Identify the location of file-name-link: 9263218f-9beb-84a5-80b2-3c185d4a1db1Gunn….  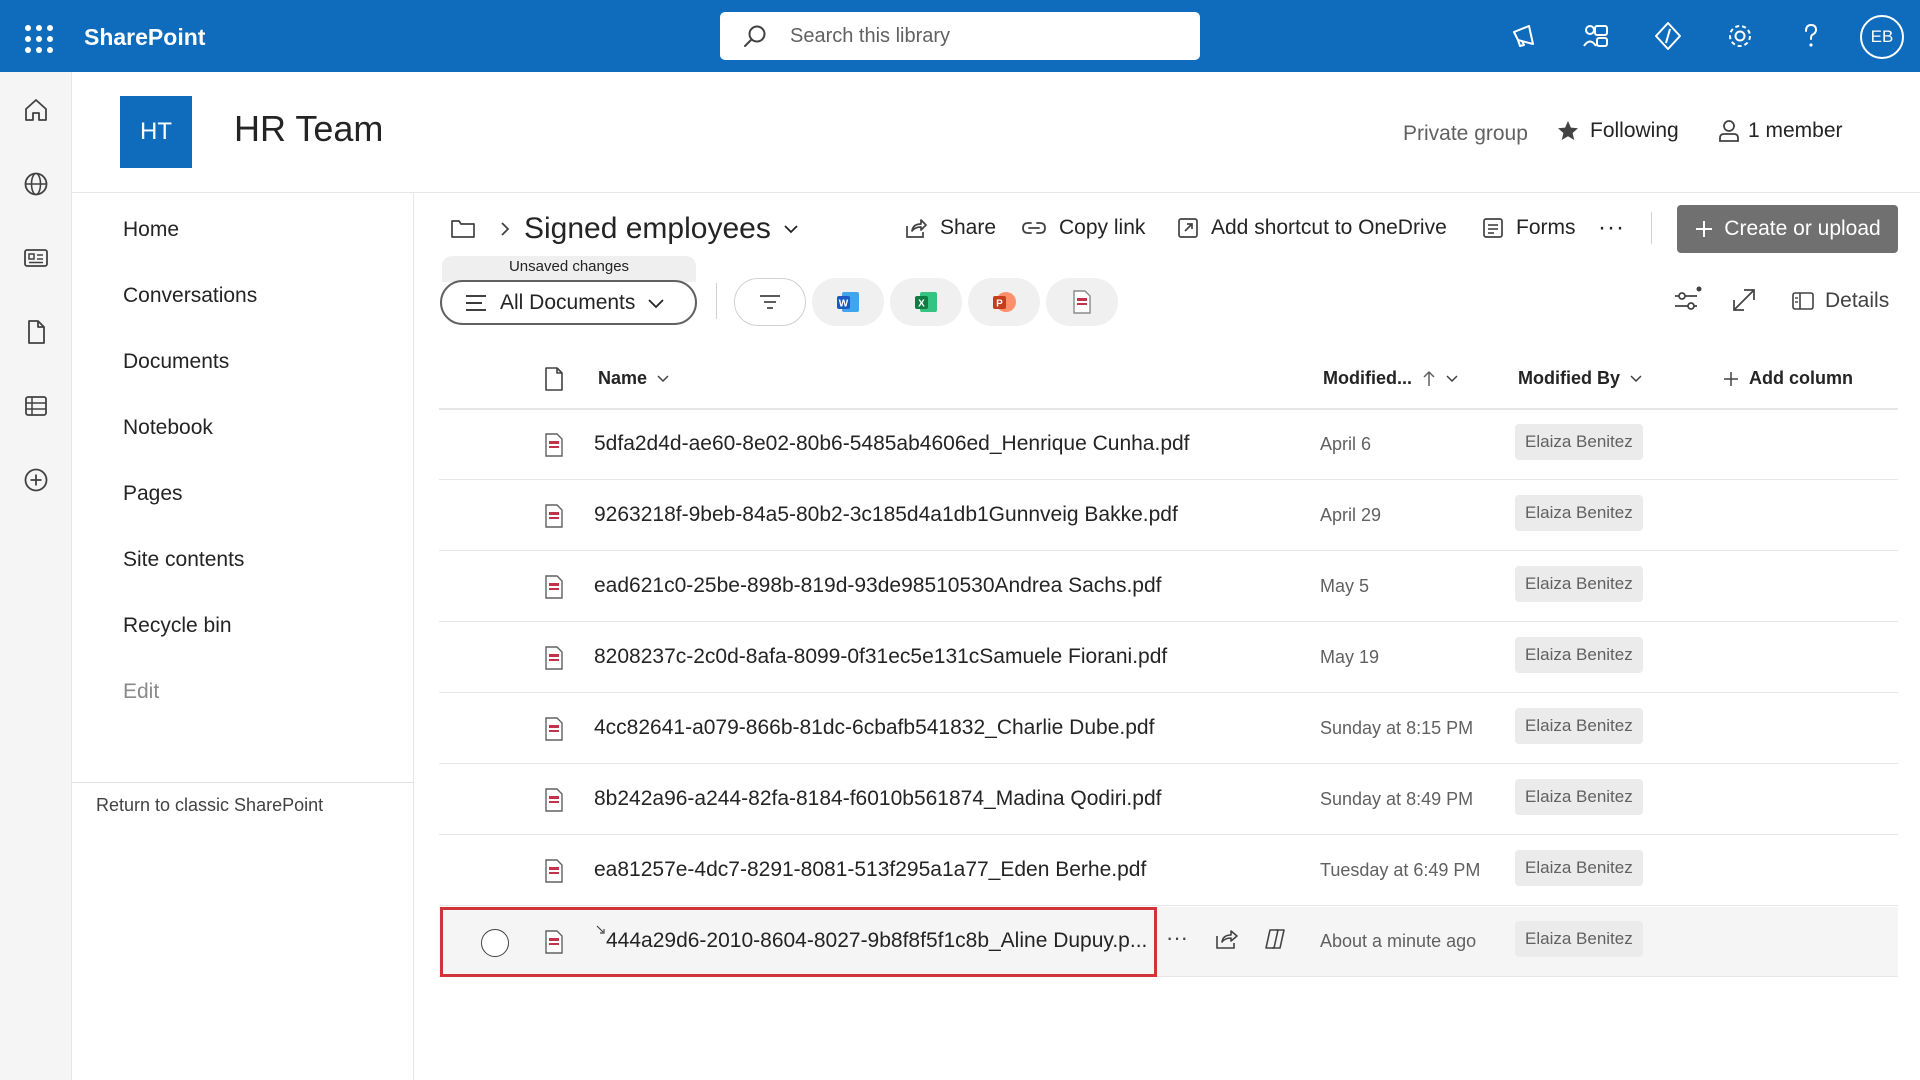
(886, 515).